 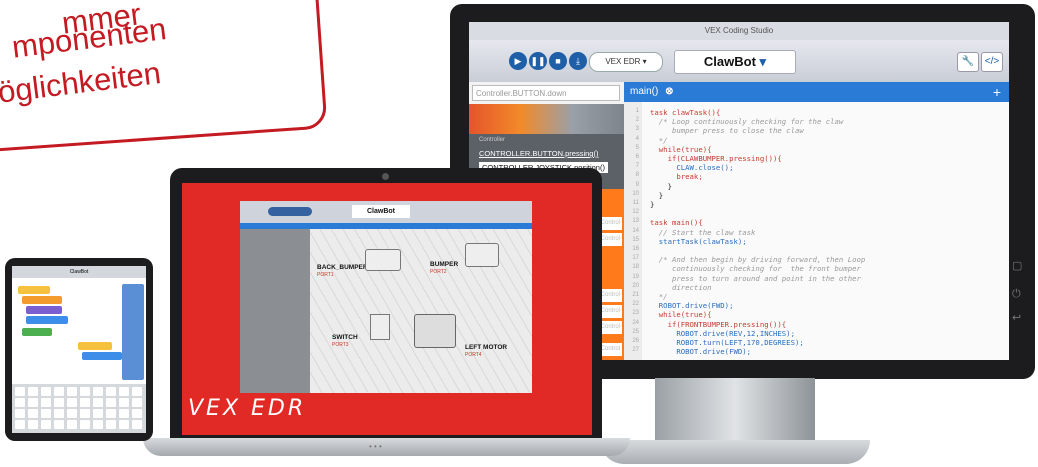 I want to click on close-tab-icon: ⊗, so click(x=669, y=91).